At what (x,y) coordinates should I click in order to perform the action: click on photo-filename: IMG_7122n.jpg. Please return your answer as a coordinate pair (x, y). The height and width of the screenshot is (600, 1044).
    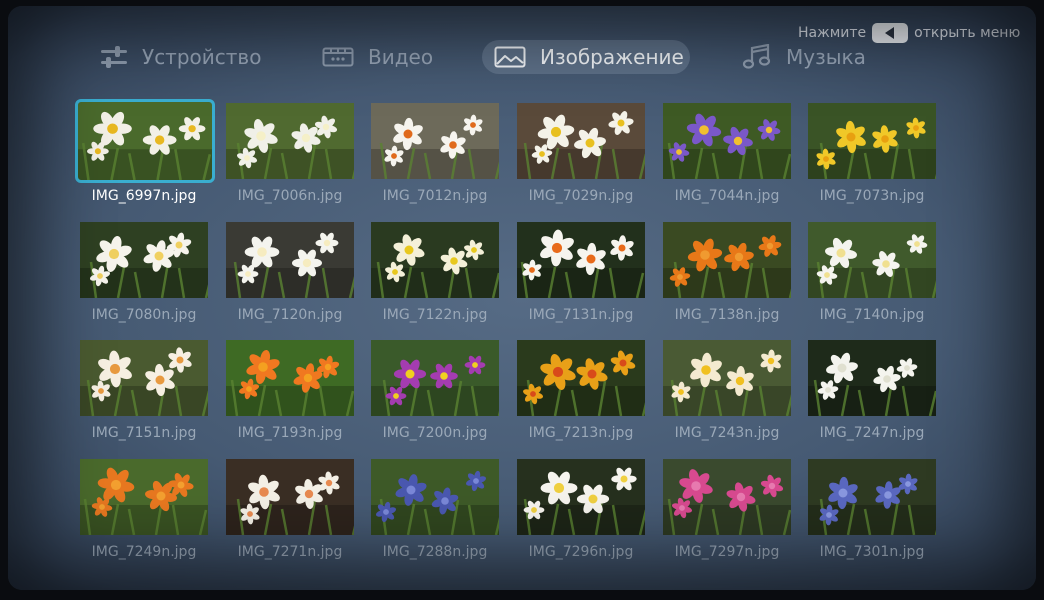
    Looking at the image, I should click on (435, 315).